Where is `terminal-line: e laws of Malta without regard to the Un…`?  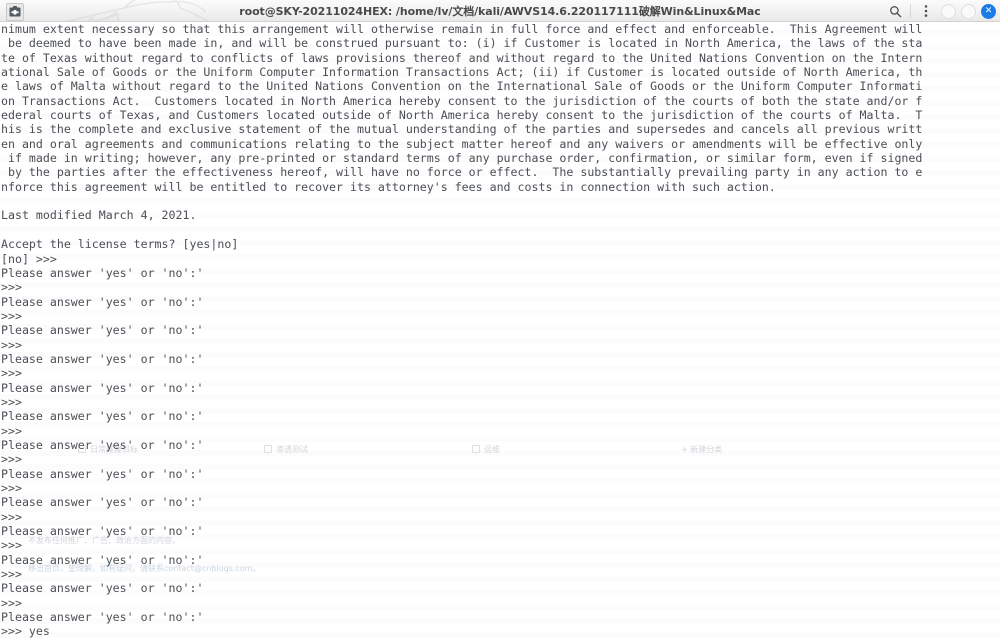 terminal-line: e laws of Malta without regard to the Un… is located at coordinates (462, 86).